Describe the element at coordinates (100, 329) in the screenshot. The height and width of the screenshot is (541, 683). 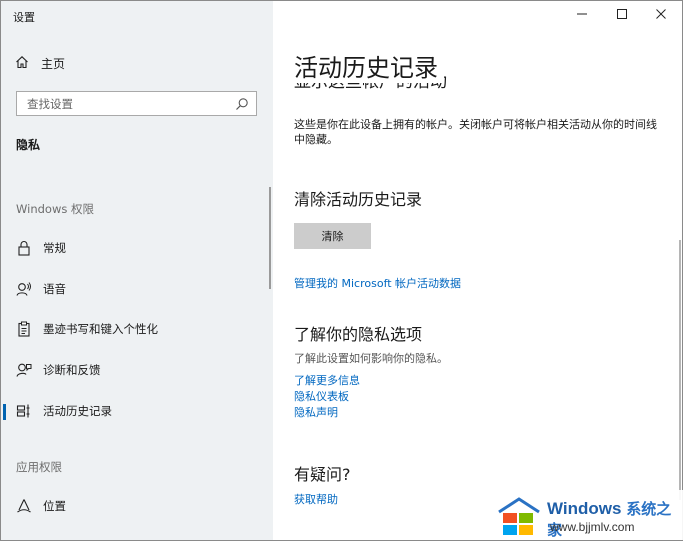
I see `sidebar-item-label: 墨迹书写和键入个性化` at that location.